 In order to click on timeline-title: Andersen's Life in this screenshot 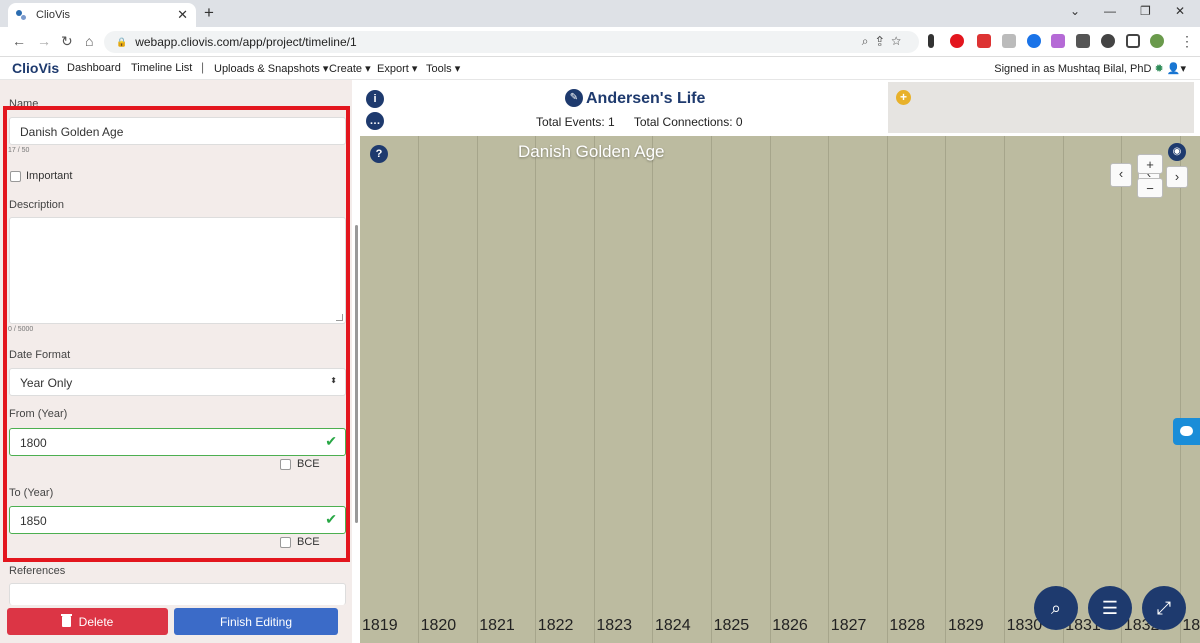, I will do `click(646, 98)`.